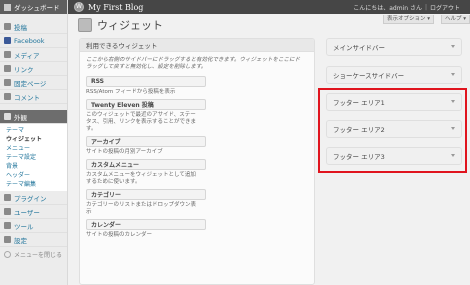 The width and height of the screenshot is (470, 285). I want to click on user-info: こんにちは、admin さん | ログアウト, so click(406, 7).